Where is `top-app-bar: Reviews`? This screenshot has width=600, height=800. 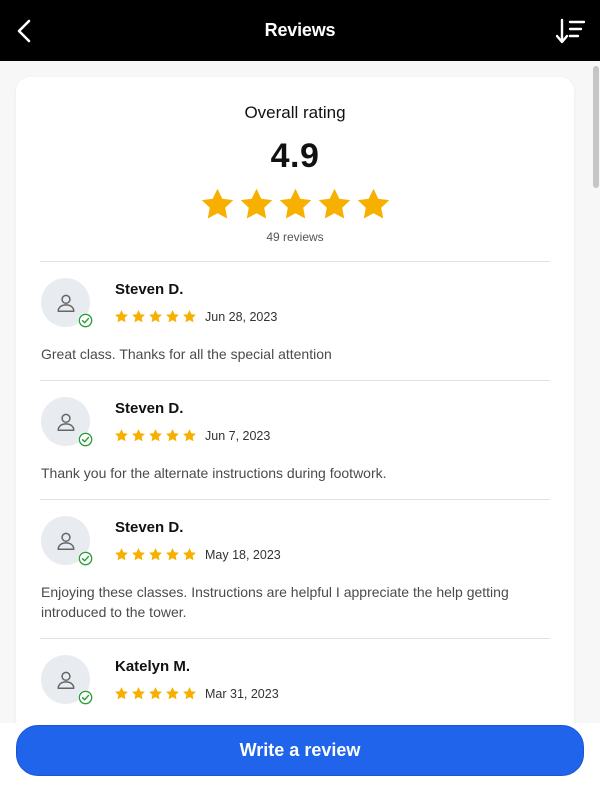 top-app-bar: Reviews is located at coordinates (300, 30).